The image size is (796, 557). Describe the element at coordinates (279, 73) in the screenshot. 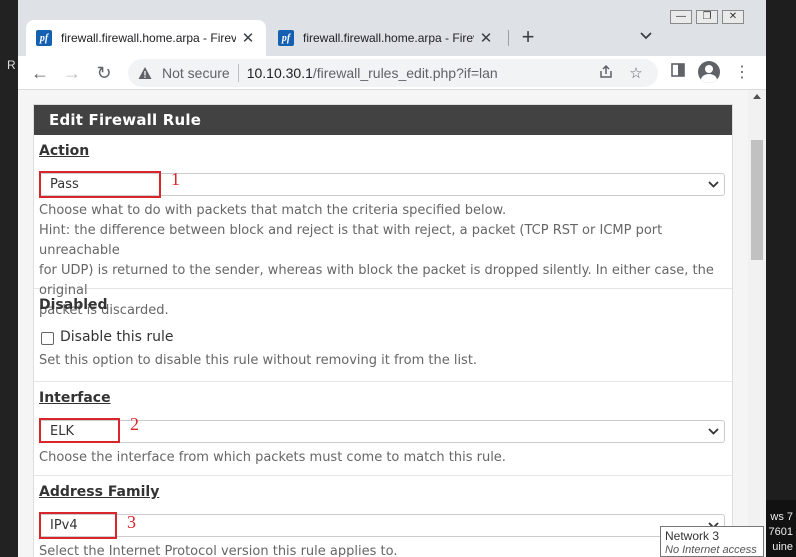

I see `url-host: 10.10.30.1` at that location.